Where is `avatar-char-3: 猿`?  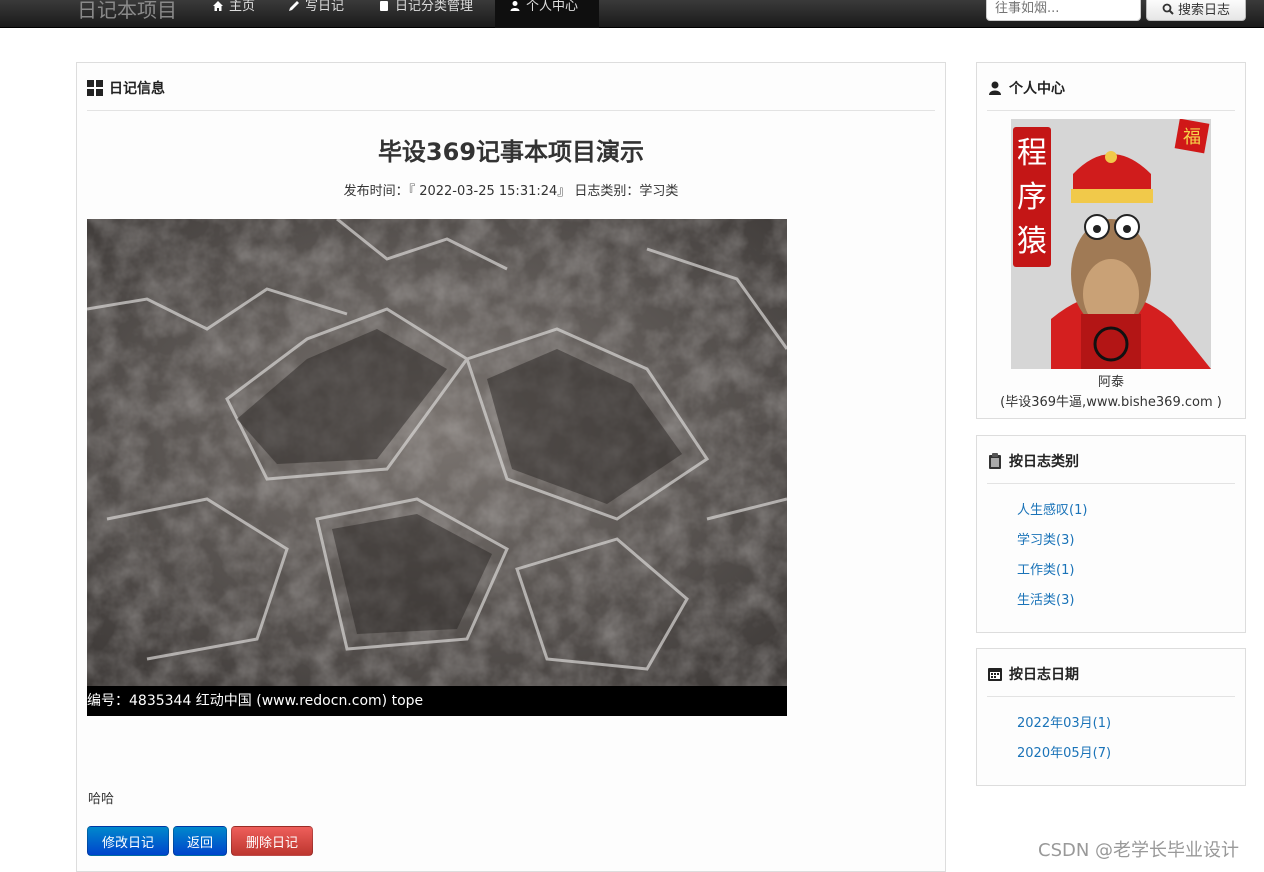 avatar-char-3: 猿 is located at coordinates (1032, 241).